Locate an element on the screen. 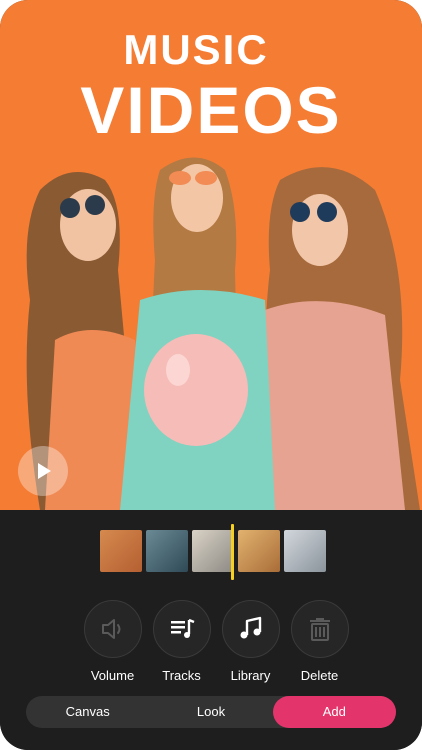 The image size is (422, 750). library-button is located at coordinates (250, 629).